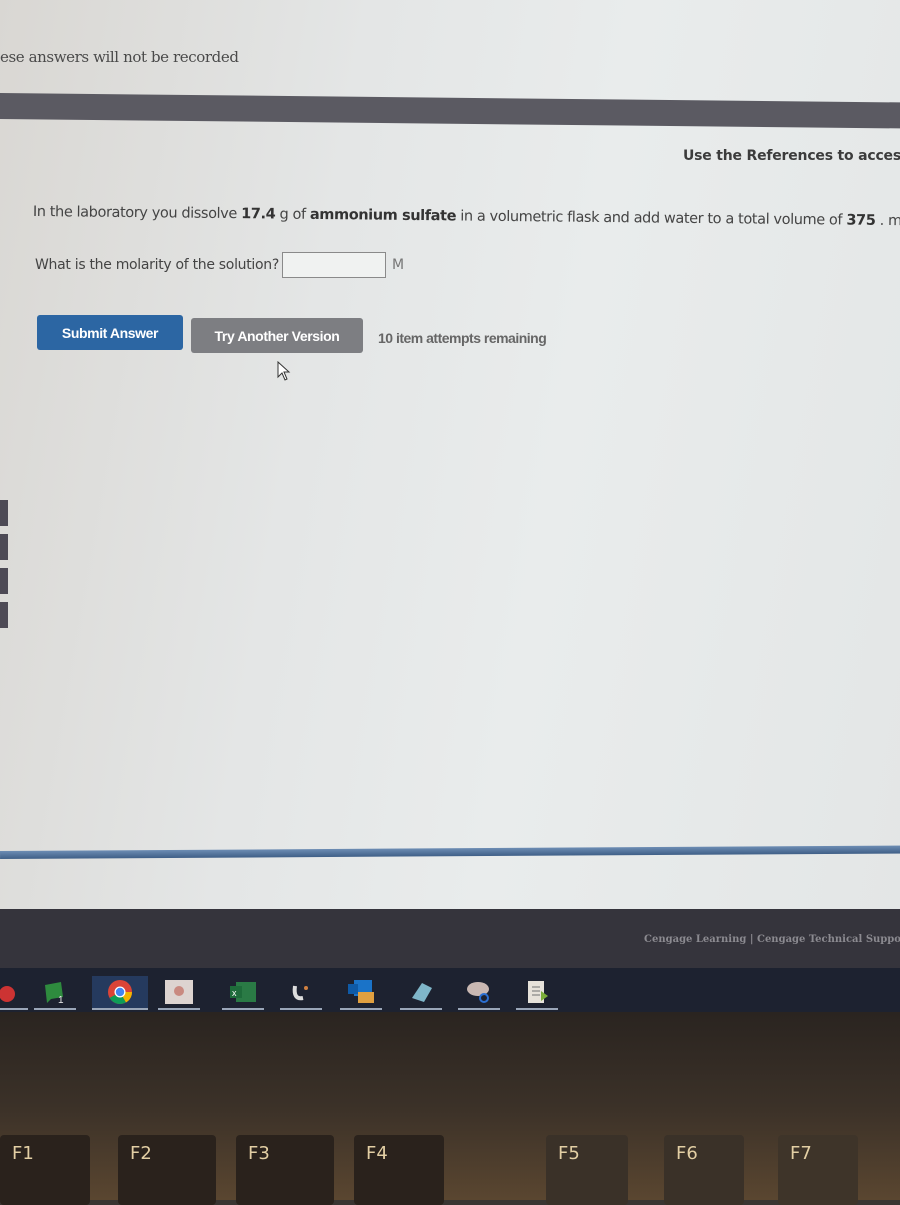 The image size is (900, 1205). Describe the element at coordinates (277, 335) in the screenshot. I see `try-another-version-button: Try Another Version` at that location.